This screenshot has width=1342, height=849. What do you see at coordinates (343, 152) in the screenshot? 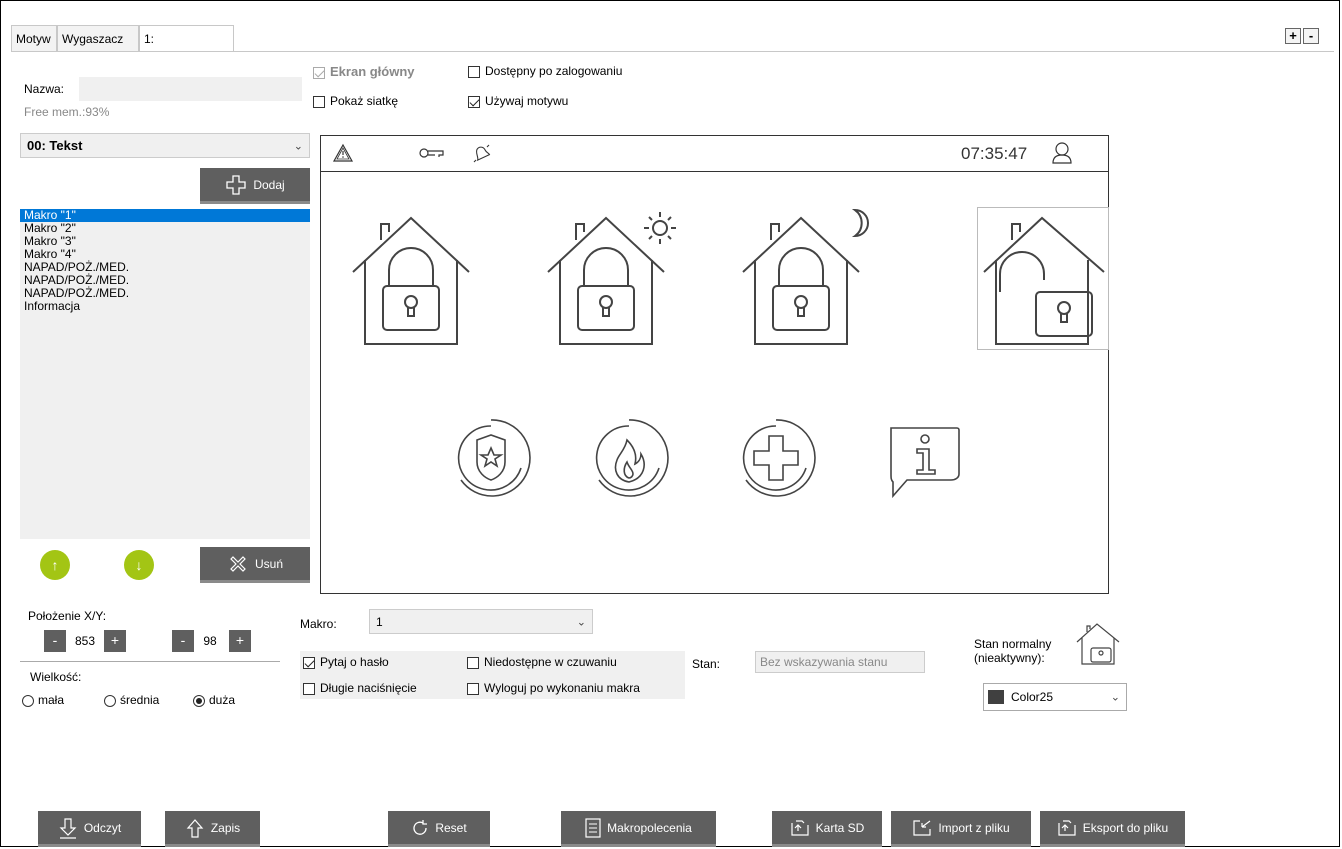
I see `warning-icon` at bounding box center [343, 152].